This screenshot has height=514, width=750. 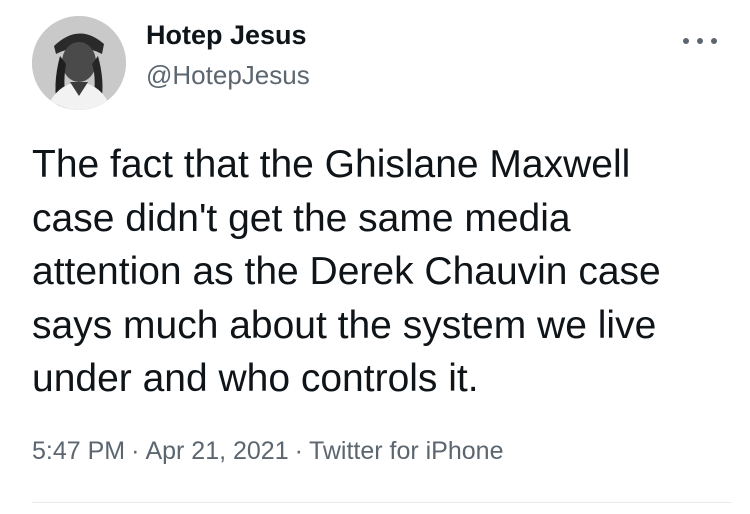 What do you see at coordinates (78, 451) in the screenshot?
I see `tweet-time: 5:47 PM` at bounding box center [78, 451].